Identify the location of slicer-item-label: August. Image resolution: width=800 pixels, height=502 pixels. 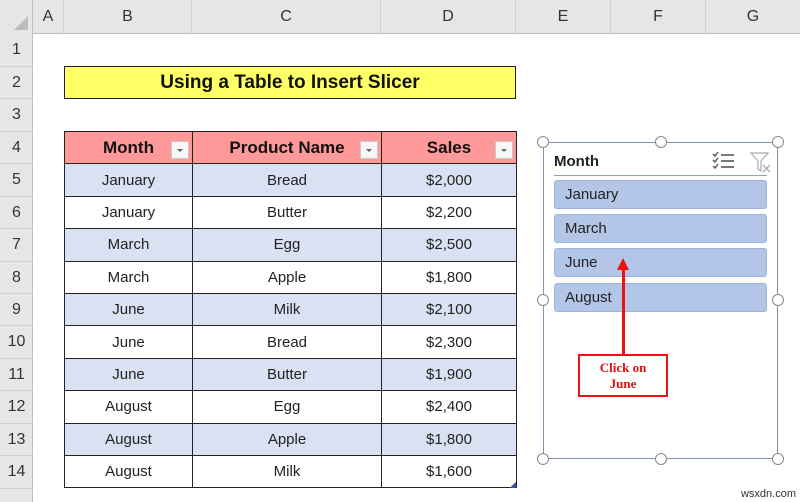
(588, 297).